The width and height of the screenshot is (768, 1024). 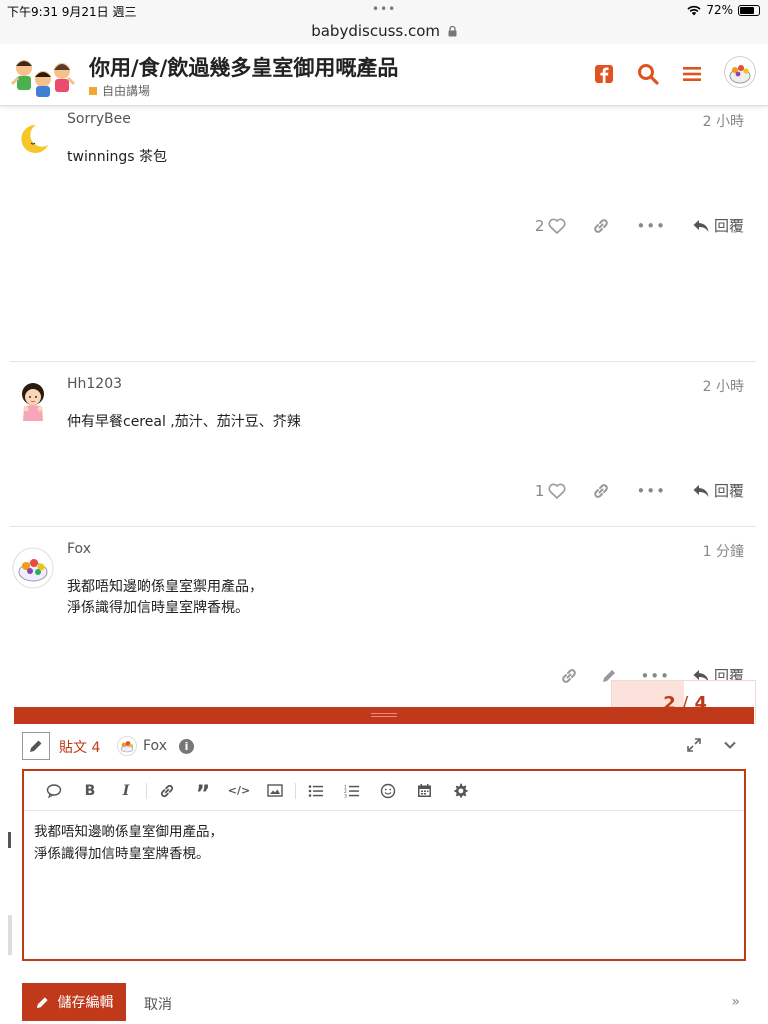 I want to click on composer-author-name: Fox, so click(x=155, y=746).